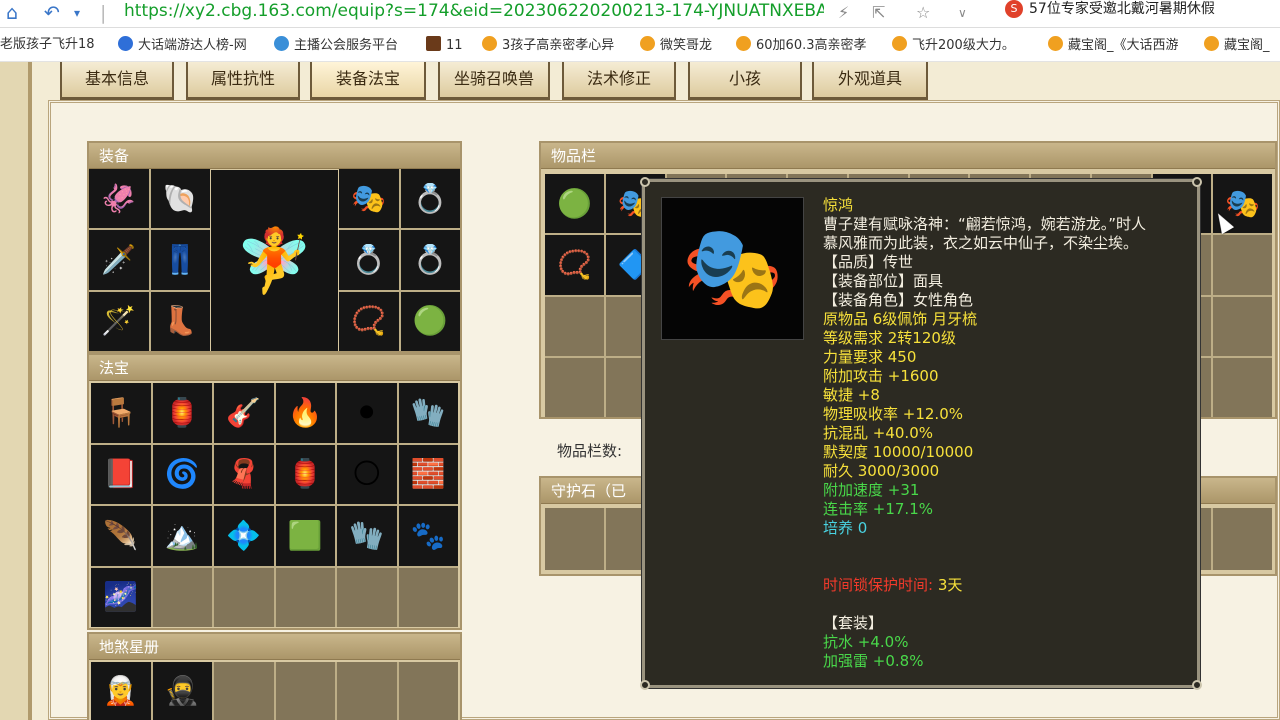  Describe the element at coordinates (985, 224) in the screenshot. I see `item-desc-line: 曹子建有赋咏洛神：“翩若惊鸿，婉若游龙。”时人` at that location.